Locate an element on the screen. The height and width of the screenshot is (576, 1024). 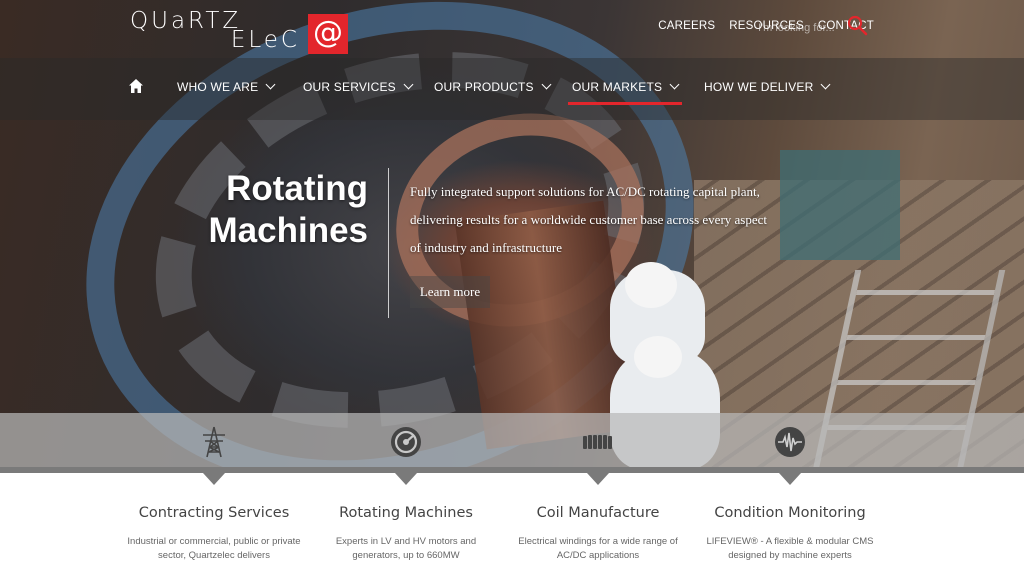
nav-label: HOW WE DELIVER is located at coordinates (759, 87).